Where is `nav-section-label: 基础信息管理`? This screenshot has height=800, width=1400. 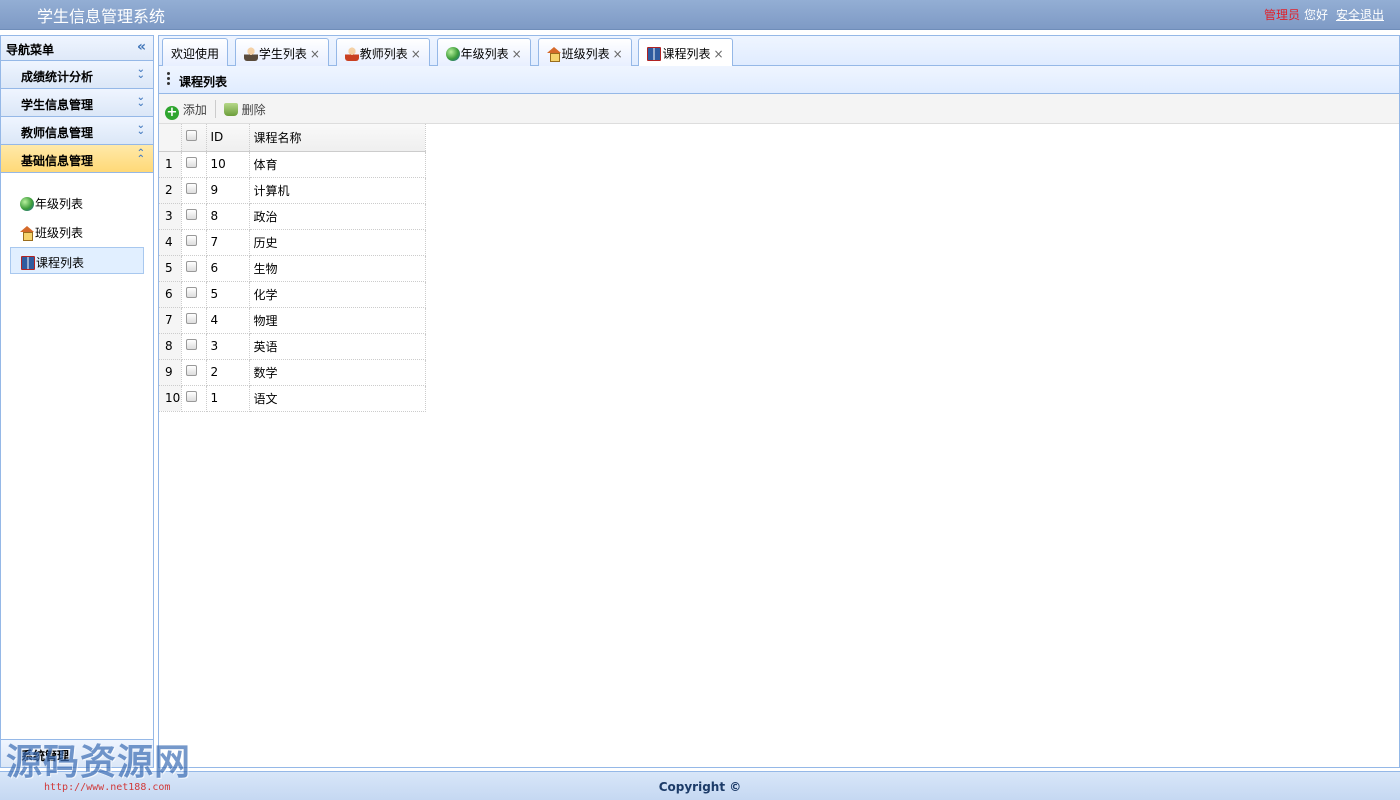
nav-section-label: 基础信息管理 is located at coordinates (57, 161).